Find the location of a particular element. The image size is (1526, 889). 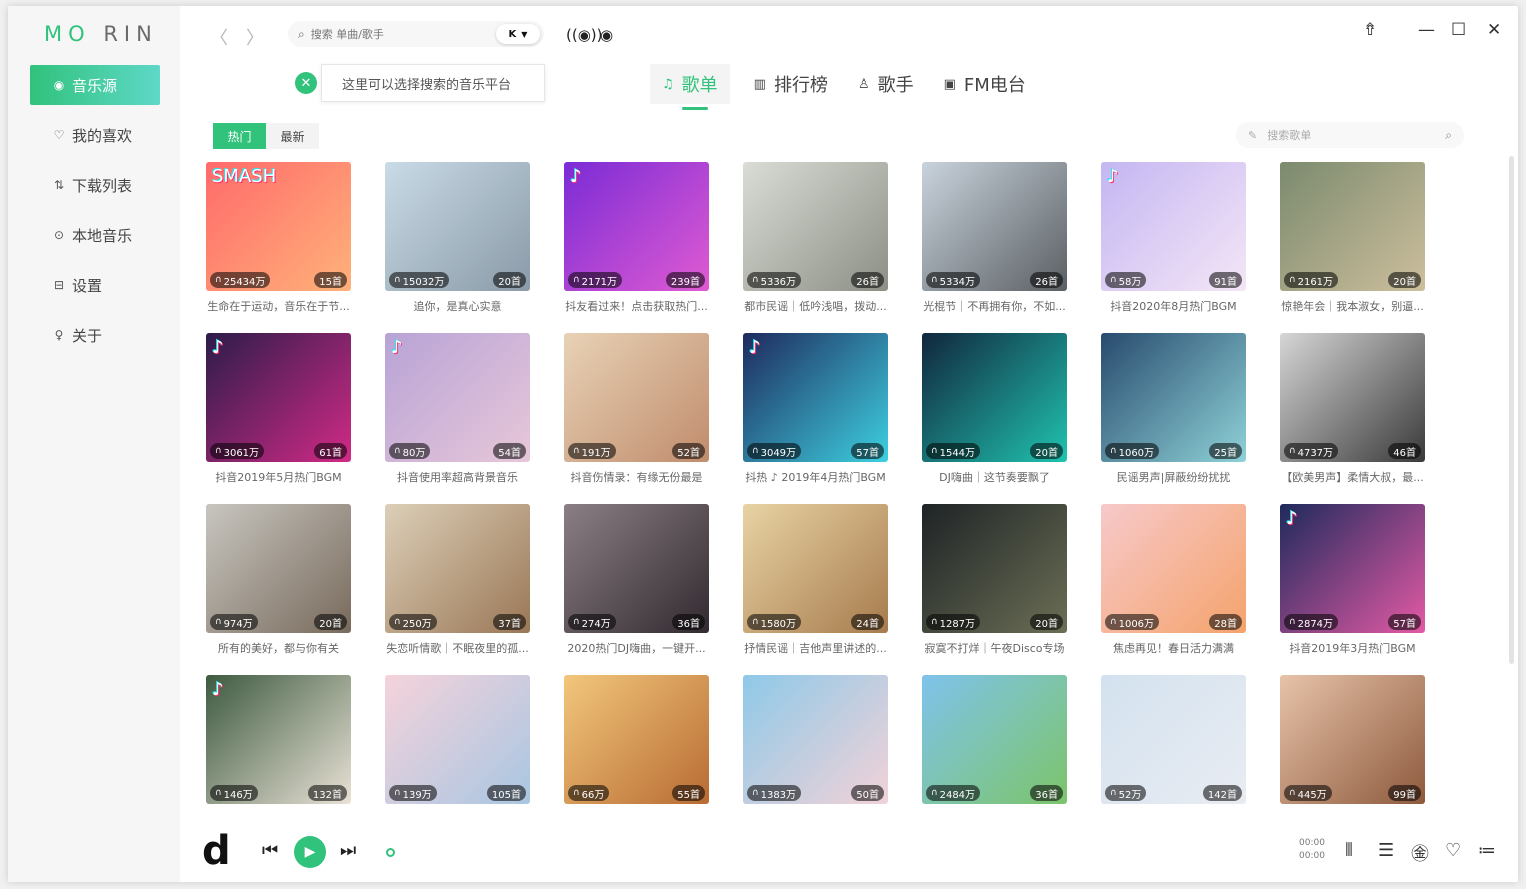

sound-effects-icon: ☰ is located at coordinates (1386, 850).